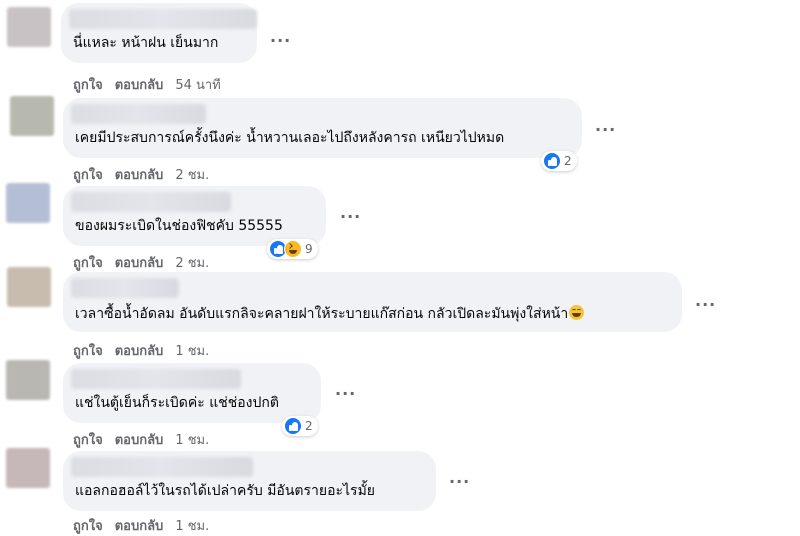 This screenshot has height=536, width=800. What do you see at coordinates (177, 403) in the screenshot?
I see `comment-text: แช่ในตู้เย็นก็ระเบิดค่ะ แช่ช่องปกติ` at bounding box center [177, 403].